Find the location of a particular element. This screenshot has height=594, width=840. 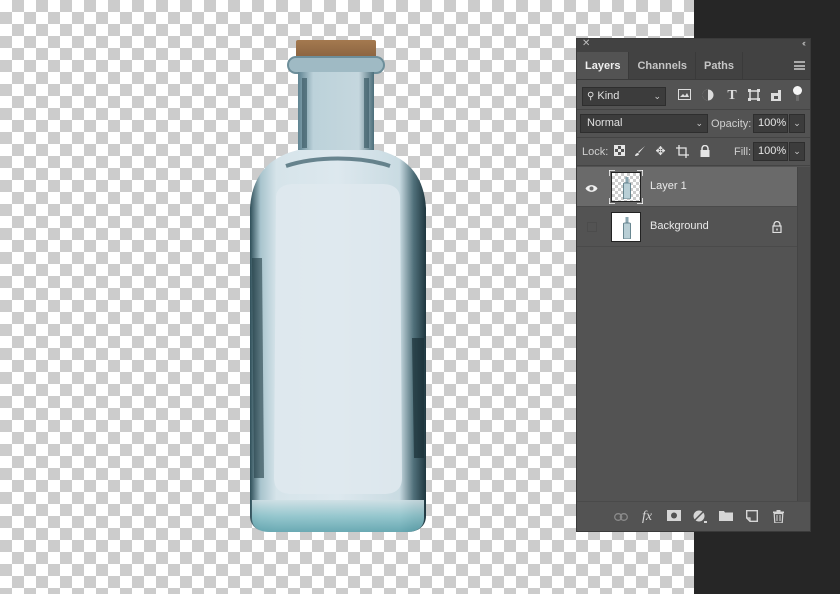

filter-kind-dropdown: ⚲ Kind ⌄ is located at coordinates (624, 96).